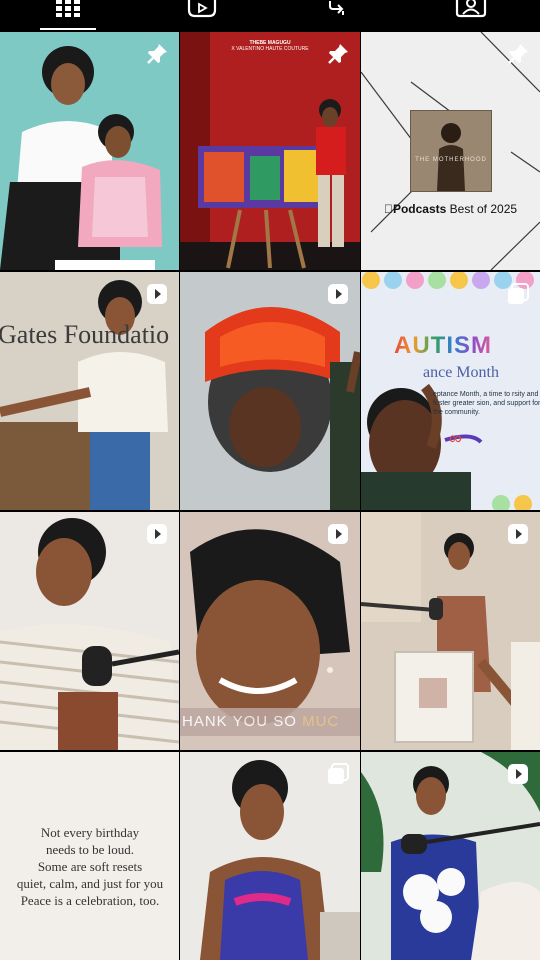 This screenshot has height=960, width=540. I want to click on photo-ski-goggles, so click(270, 391).